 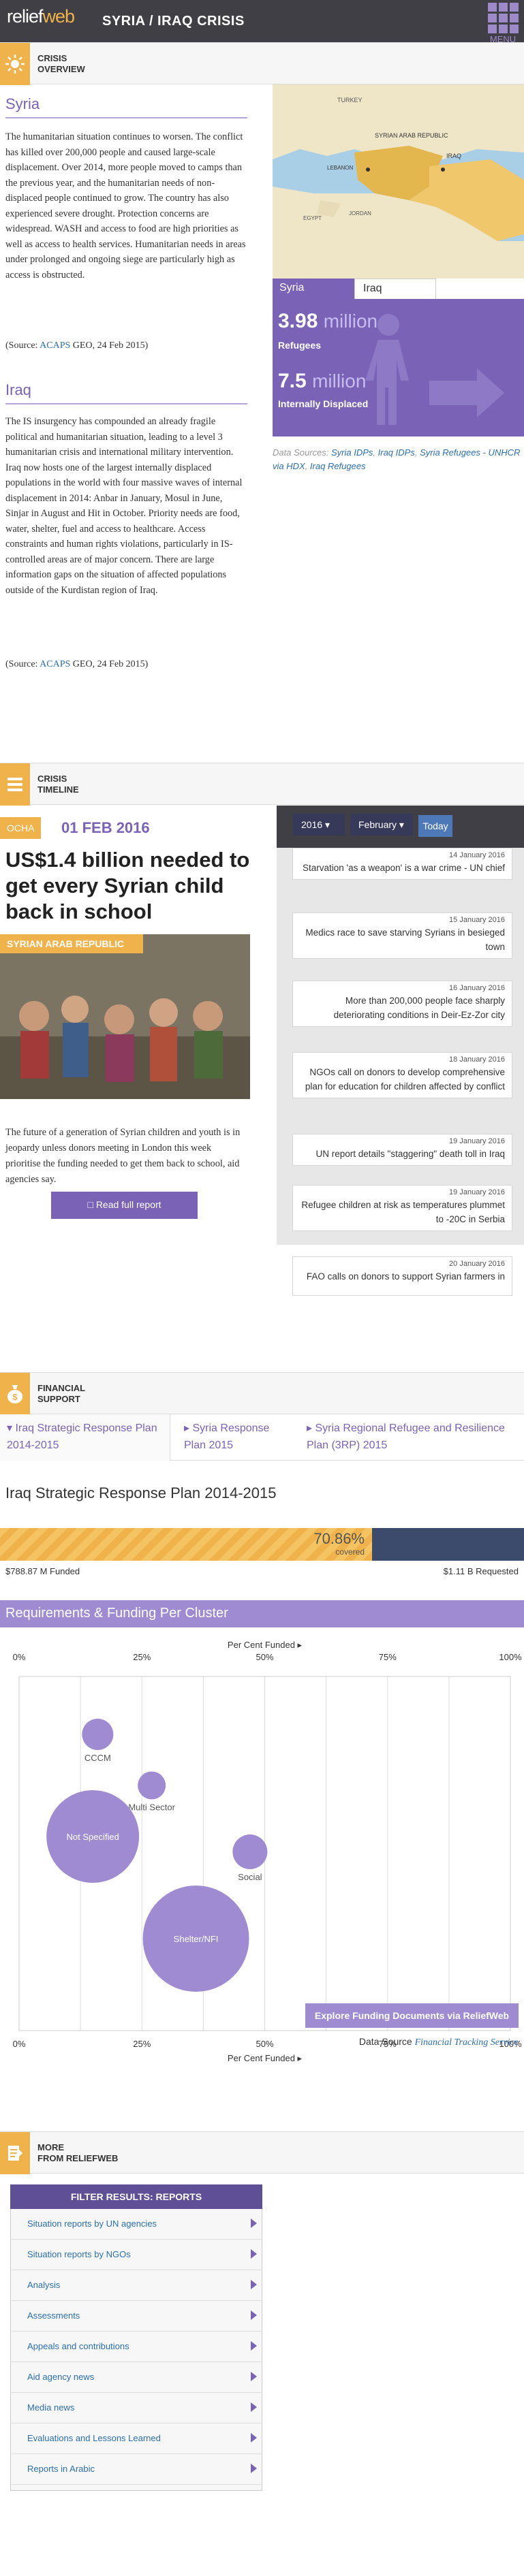 I want to click on filter-item-label: Situation reports by UN agencies, so click(x=92, y=2224).